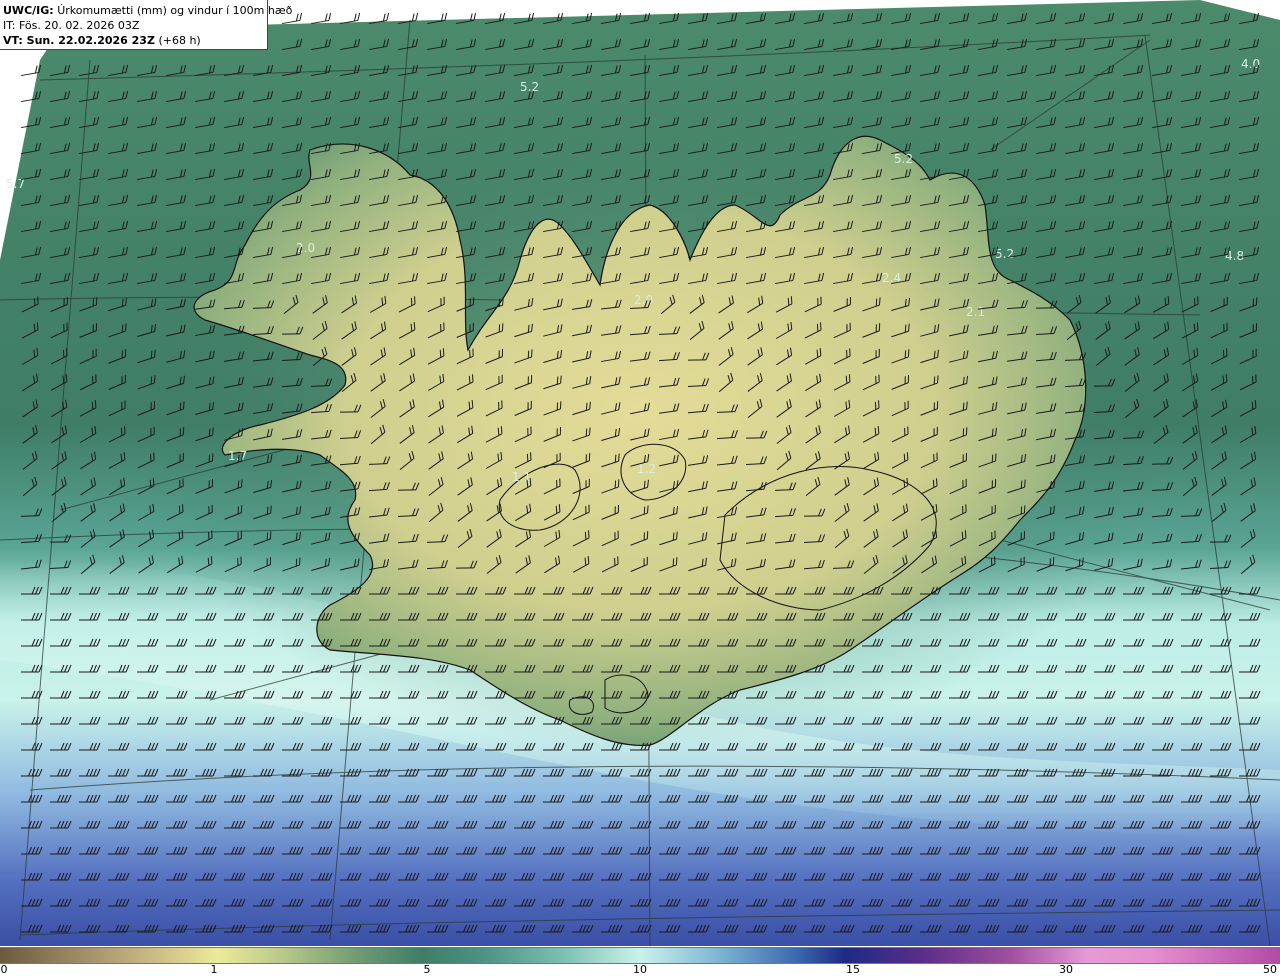  Describe the element at coordinates (4, 969) in the screenshot. I see `colorbar-tick-label: 0` at that location.